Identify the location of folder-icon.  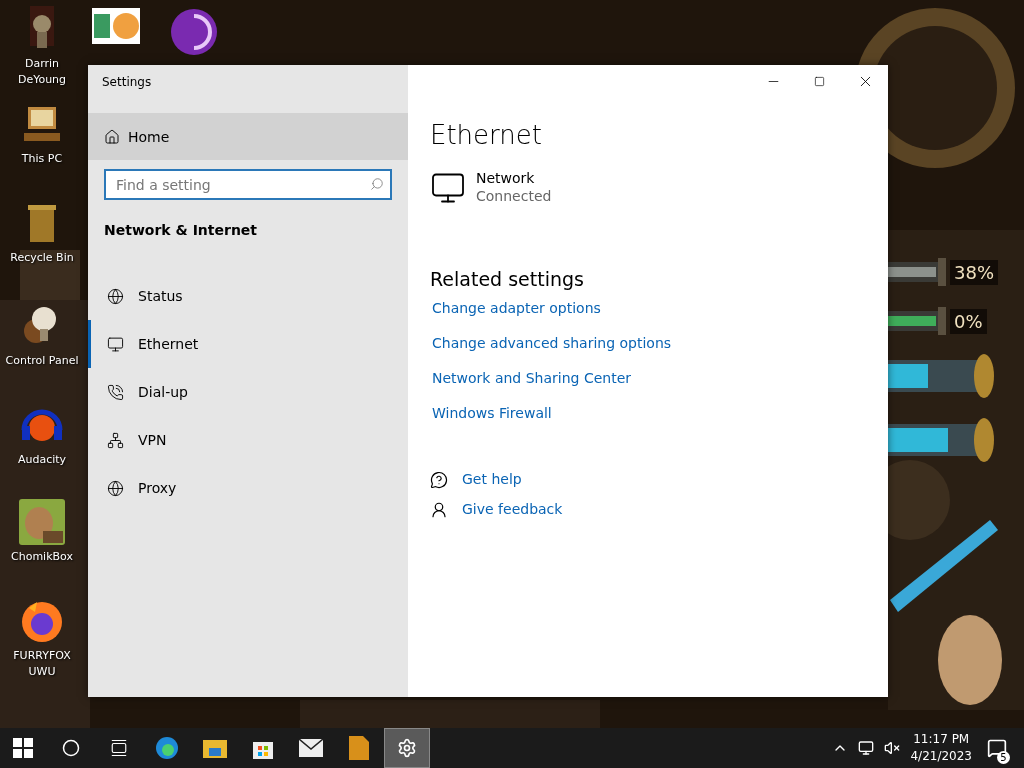
(215, 748).